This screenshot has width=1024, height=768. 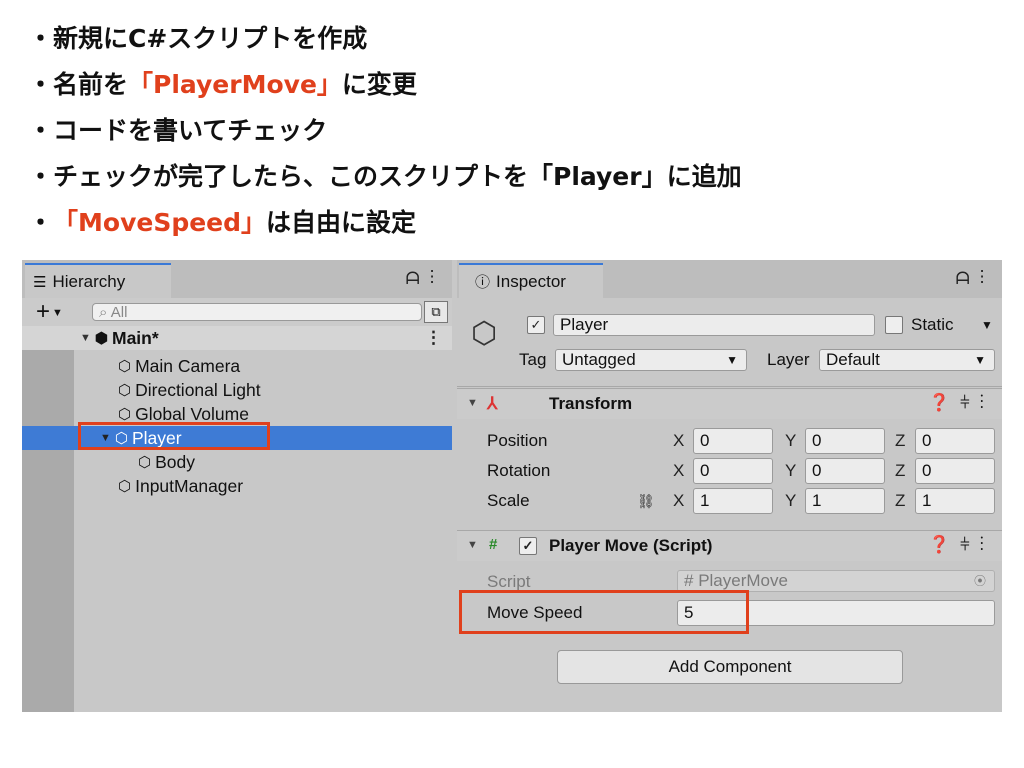 I want to click on rotation-label: Rotation, so click(x=519, y=470).